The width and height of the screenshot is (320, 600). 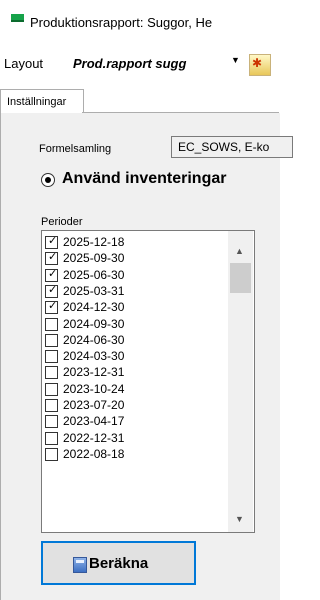 What do you see at coordinates (135, 455) in the screenshot?
I see `period-item: 2022-08-18` at bounding box center [135, 455].